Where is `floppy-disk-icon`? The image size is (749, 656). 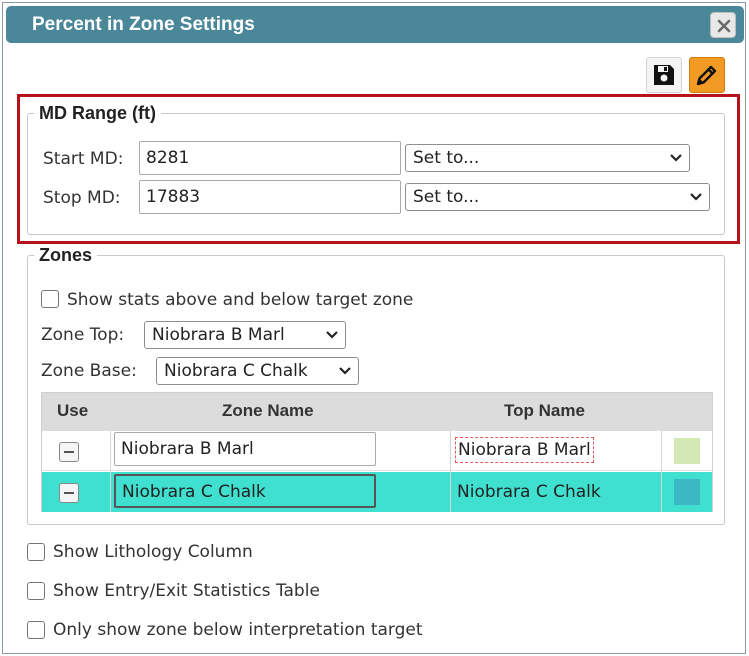 floppy-disk-icon is located at coordinates (664, 75).